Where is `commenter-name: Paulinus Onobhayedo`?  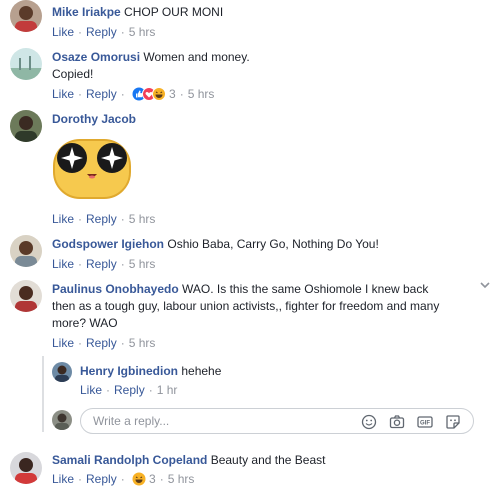 commenter-name: Paulinus Onobhayedo is located at coordinates (115, 289).